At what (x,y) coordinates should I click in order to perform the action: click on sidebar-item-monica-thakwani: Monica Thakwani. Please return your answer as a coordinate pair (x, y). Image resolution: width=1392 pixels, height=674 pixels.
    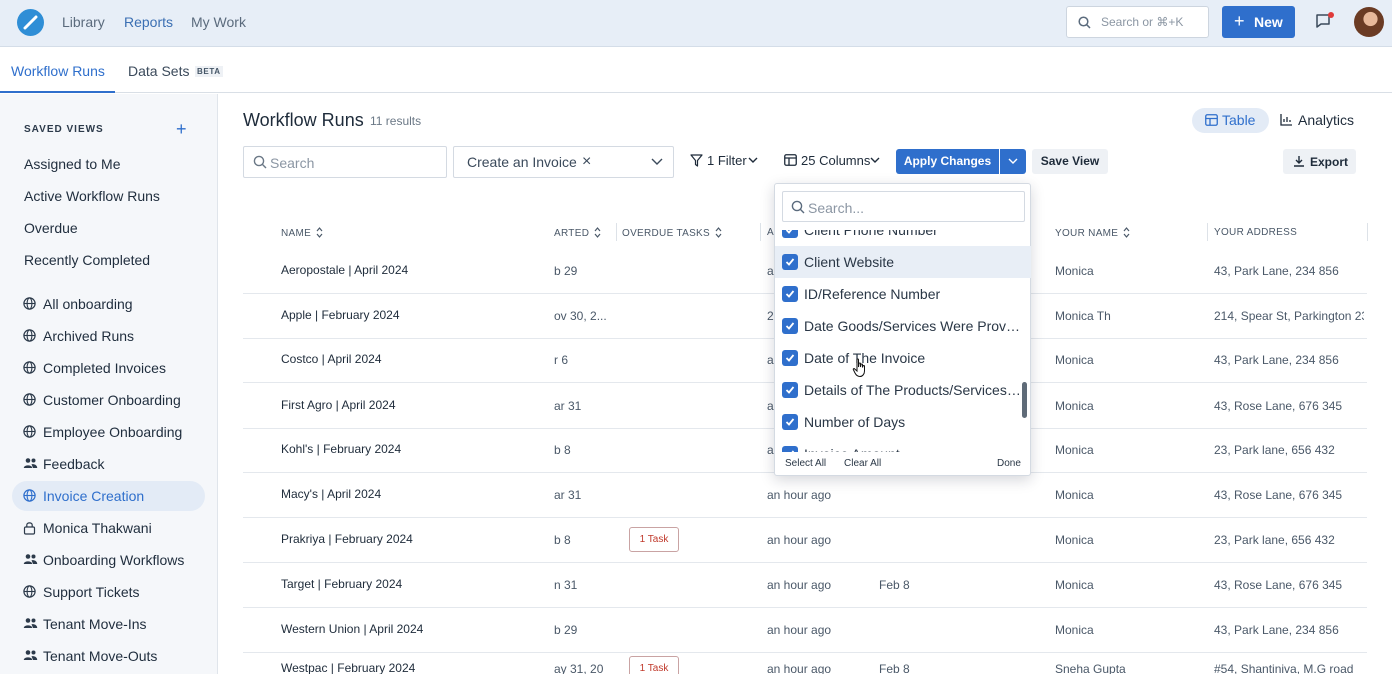
    Looking at the image, I should click on (108, 528).